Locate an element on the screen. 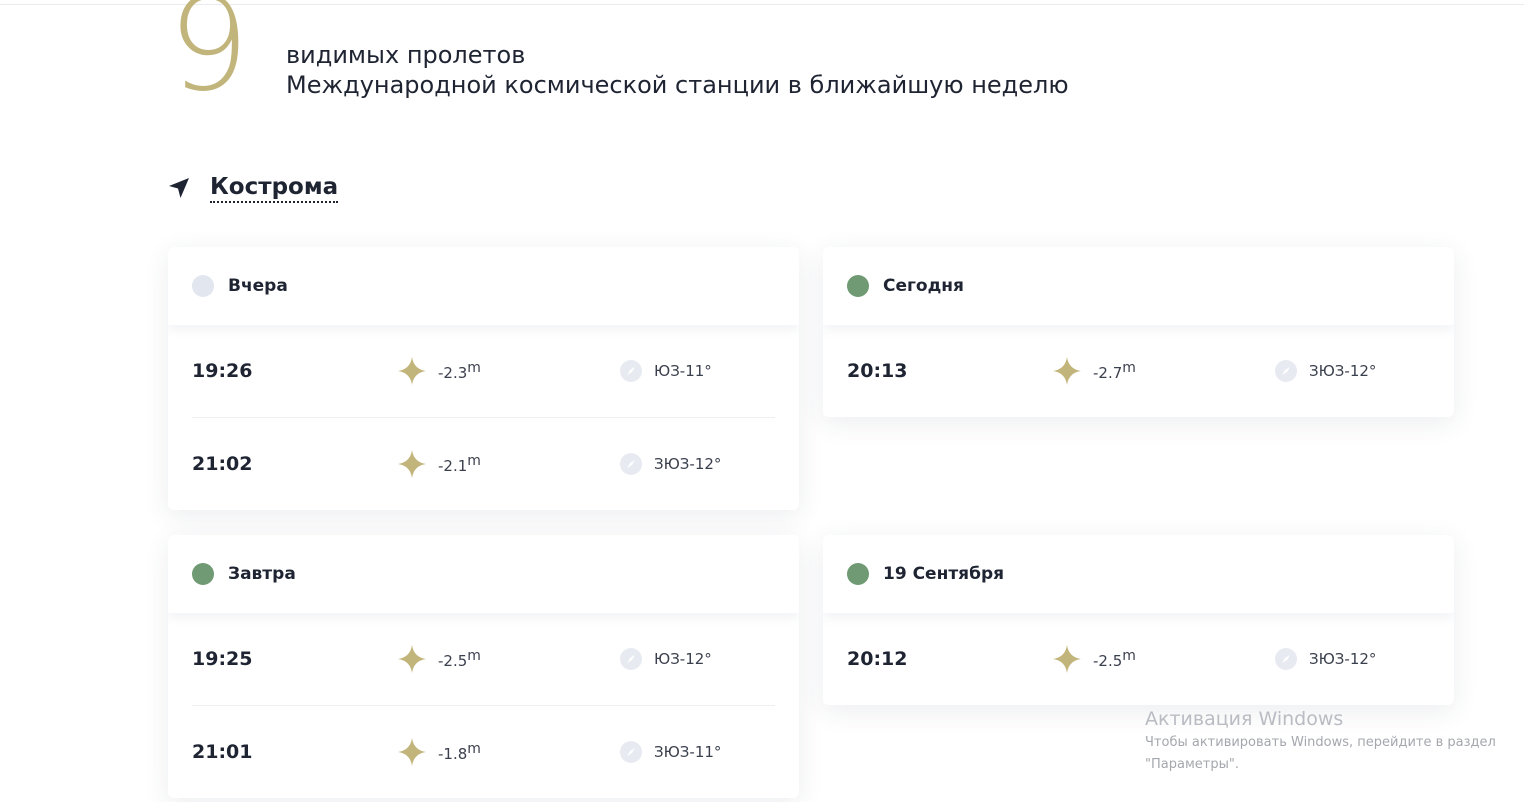 The image size is (1524, 802). day-card-header: Завтра is located at coordinates (483, 574).